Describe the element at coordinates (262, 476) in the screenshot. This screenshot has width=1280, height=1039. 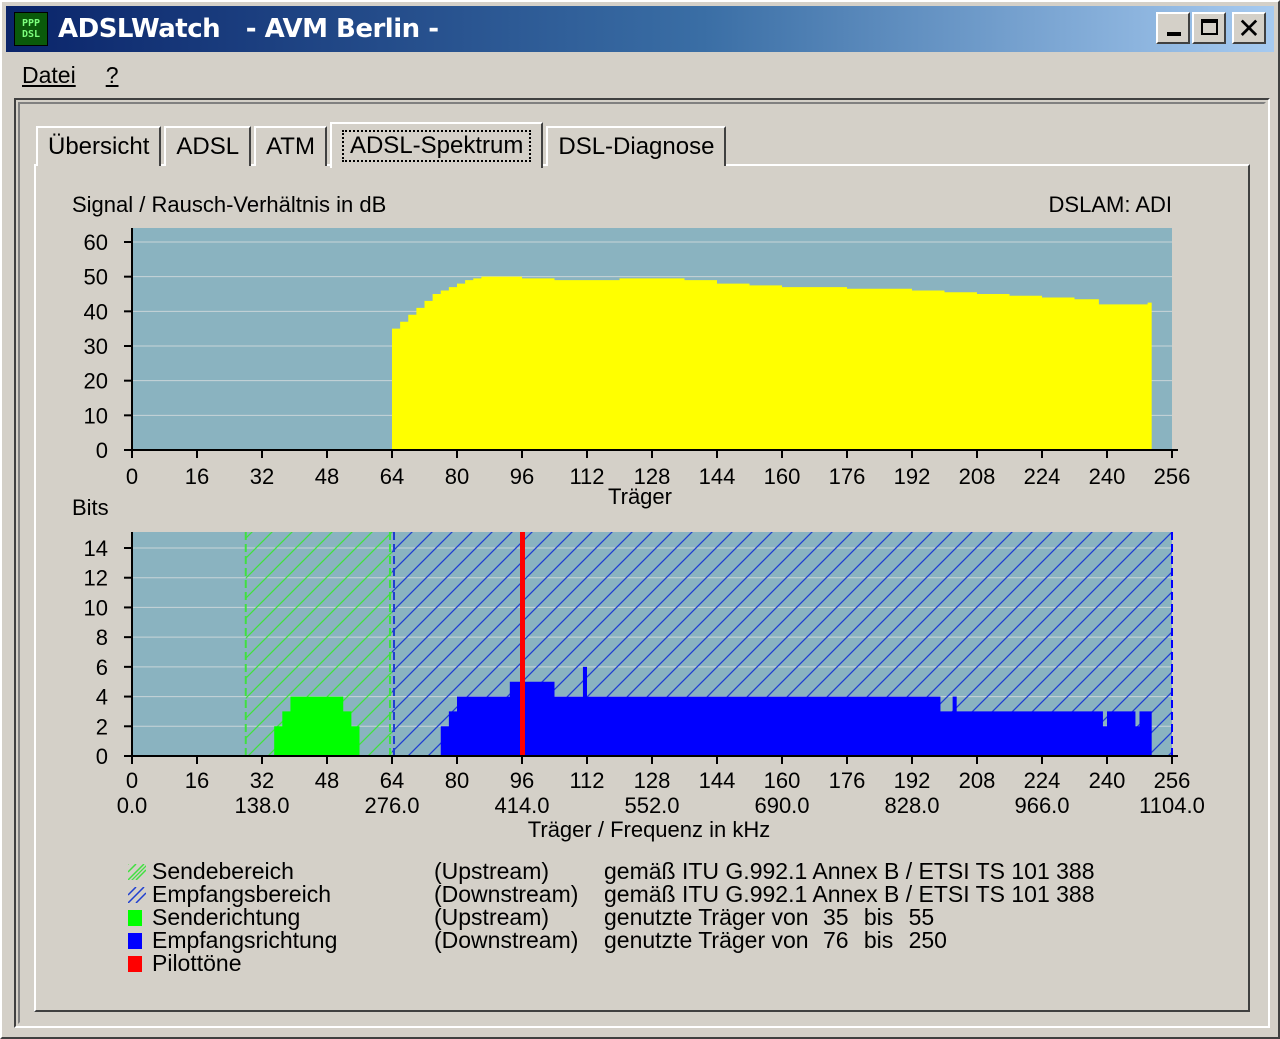
I see `snr-x-tick-label: 32` at that location.